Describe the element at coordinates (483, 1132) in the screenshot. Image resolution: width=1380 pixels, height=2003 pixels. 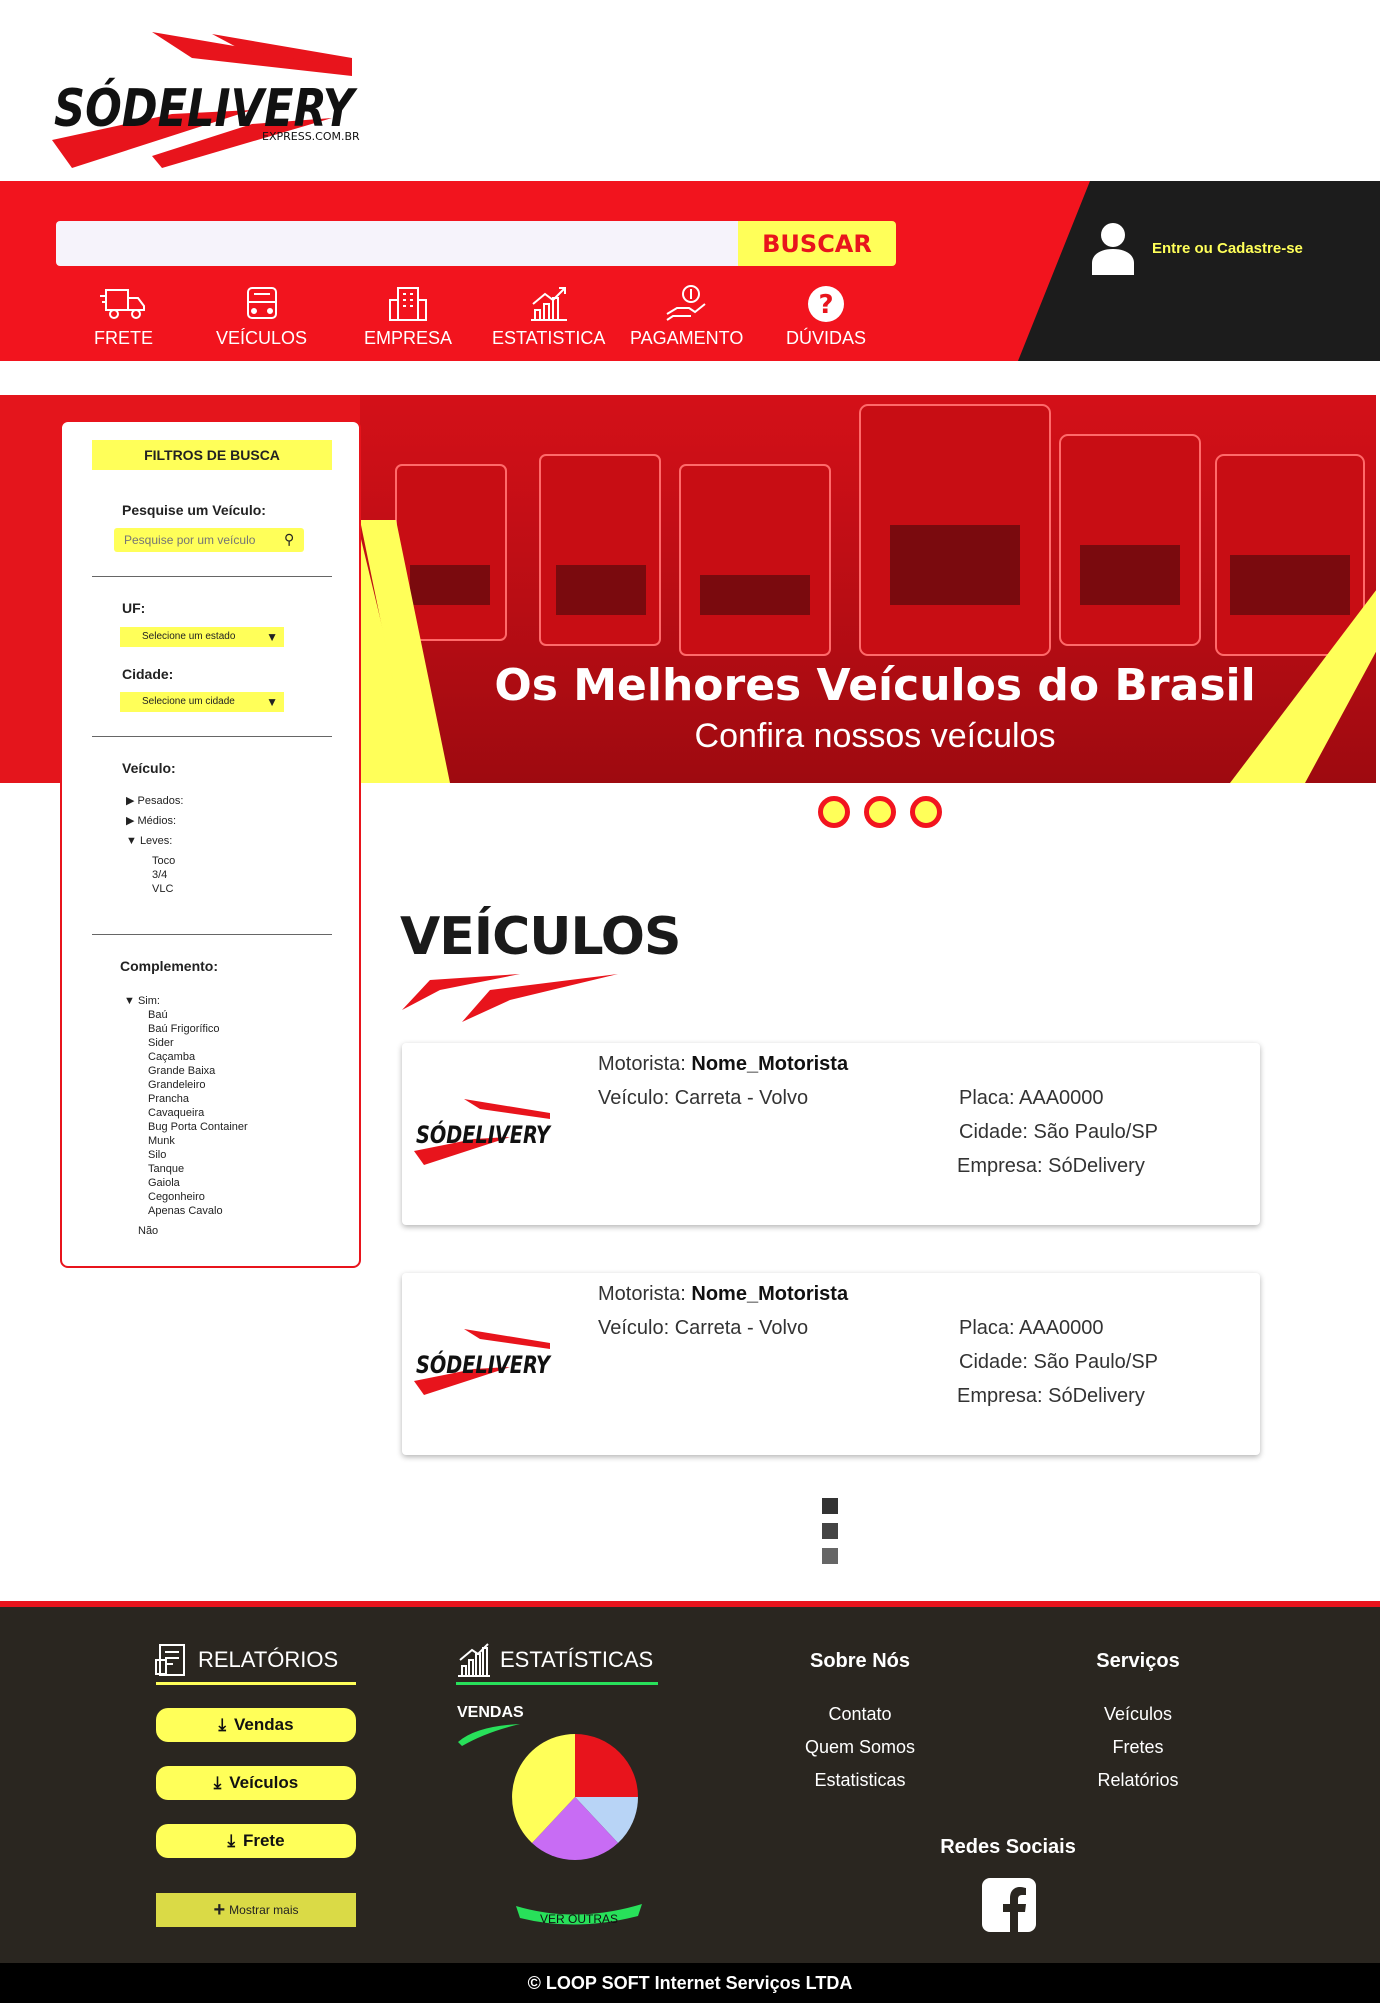
I see `brand-logo-small: SÓDELIVERY` at that location.